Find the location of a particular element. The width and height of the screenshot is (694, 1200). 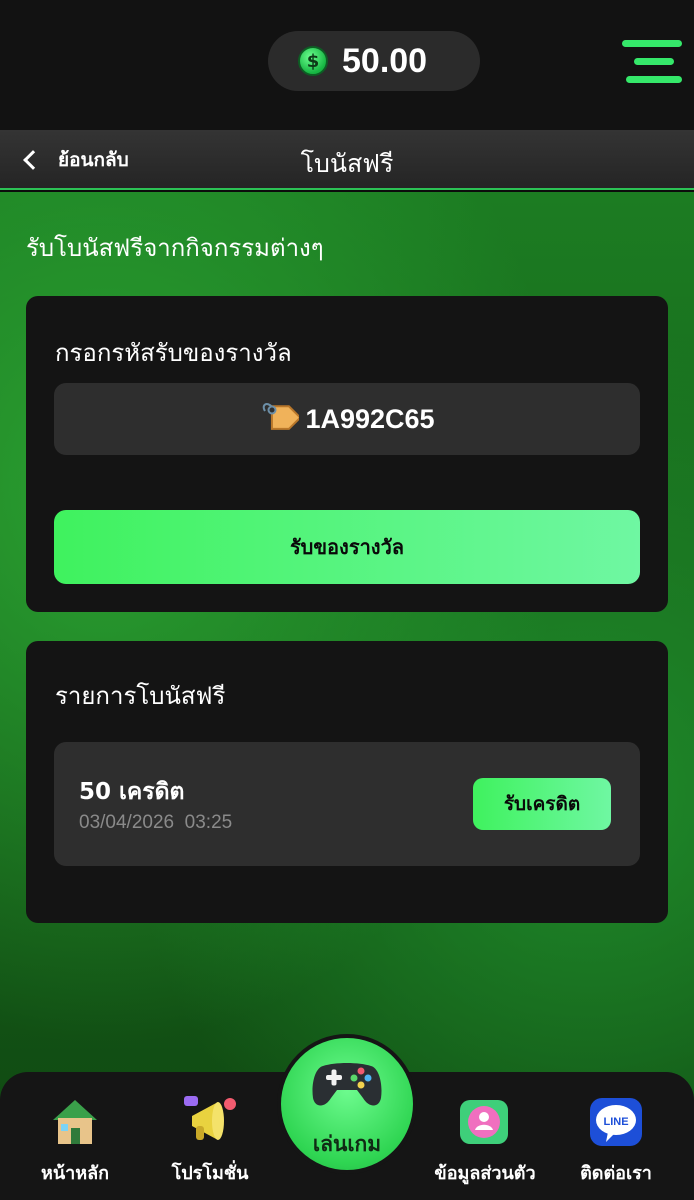

nav-label-promotion: โปรโมชั่น is located at coordinates (210, 1173).